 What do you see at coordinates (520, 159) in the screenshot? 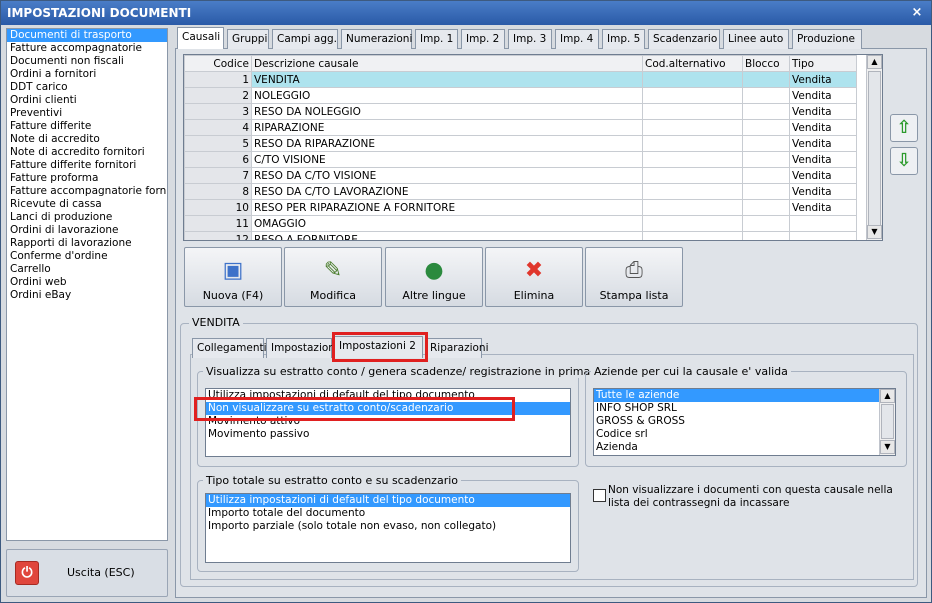
I see `table-row: 6 C/TO VISIONE Vendita` at bounding box center [520, 159].